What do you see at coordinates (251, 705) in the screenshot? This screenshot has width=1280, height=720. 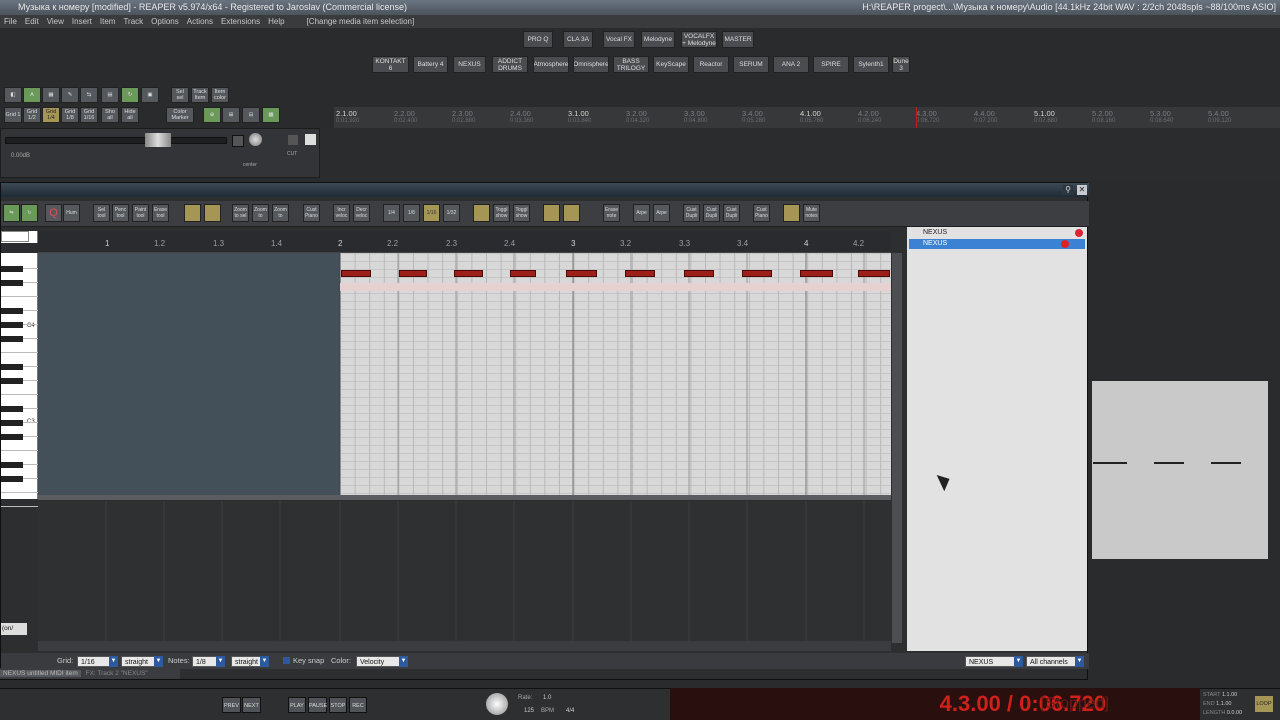 I see `next-button: NEXT` at bounding box center [251, 705].